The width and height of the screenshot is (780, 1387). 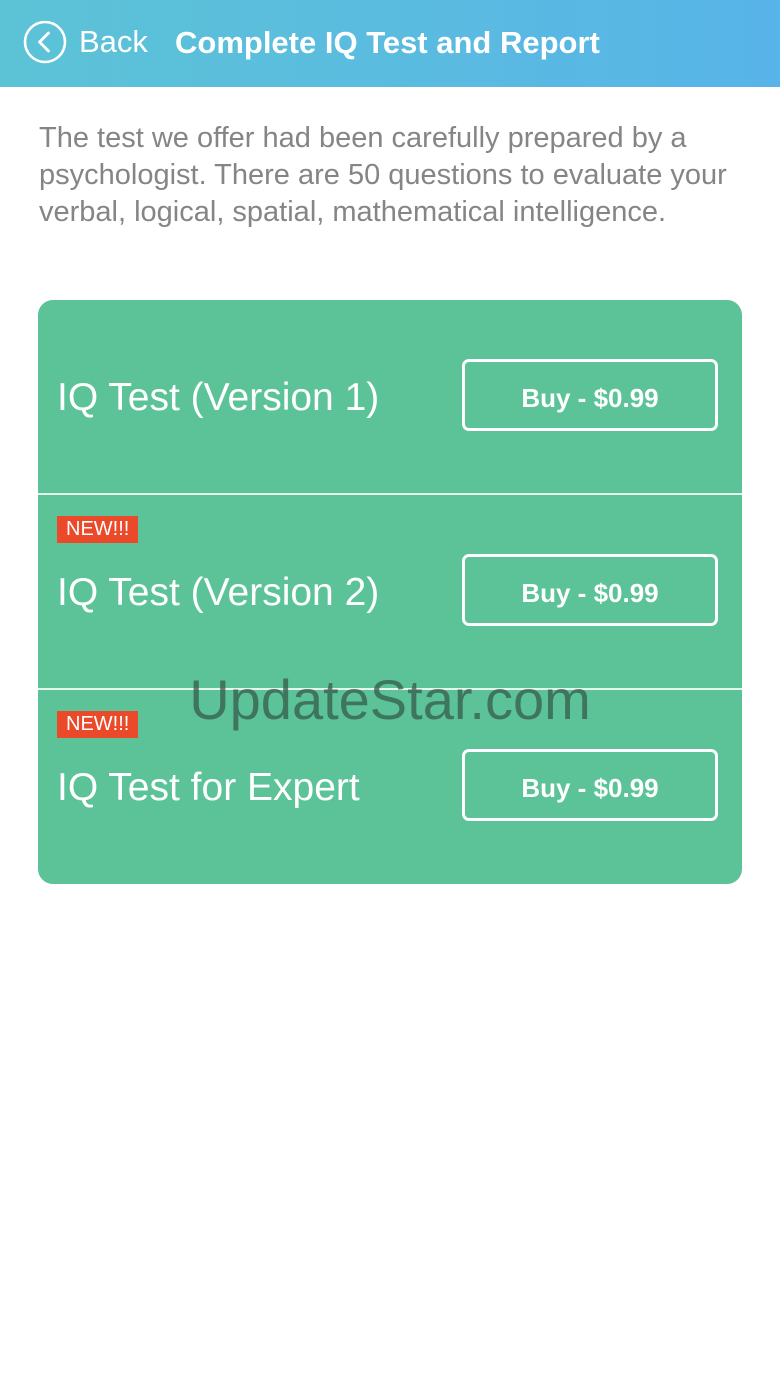 I want to click on product-row-version-2: NEW!!! IQ Test (Version 2) Buy - $0.99, so click(x=390, y=592).